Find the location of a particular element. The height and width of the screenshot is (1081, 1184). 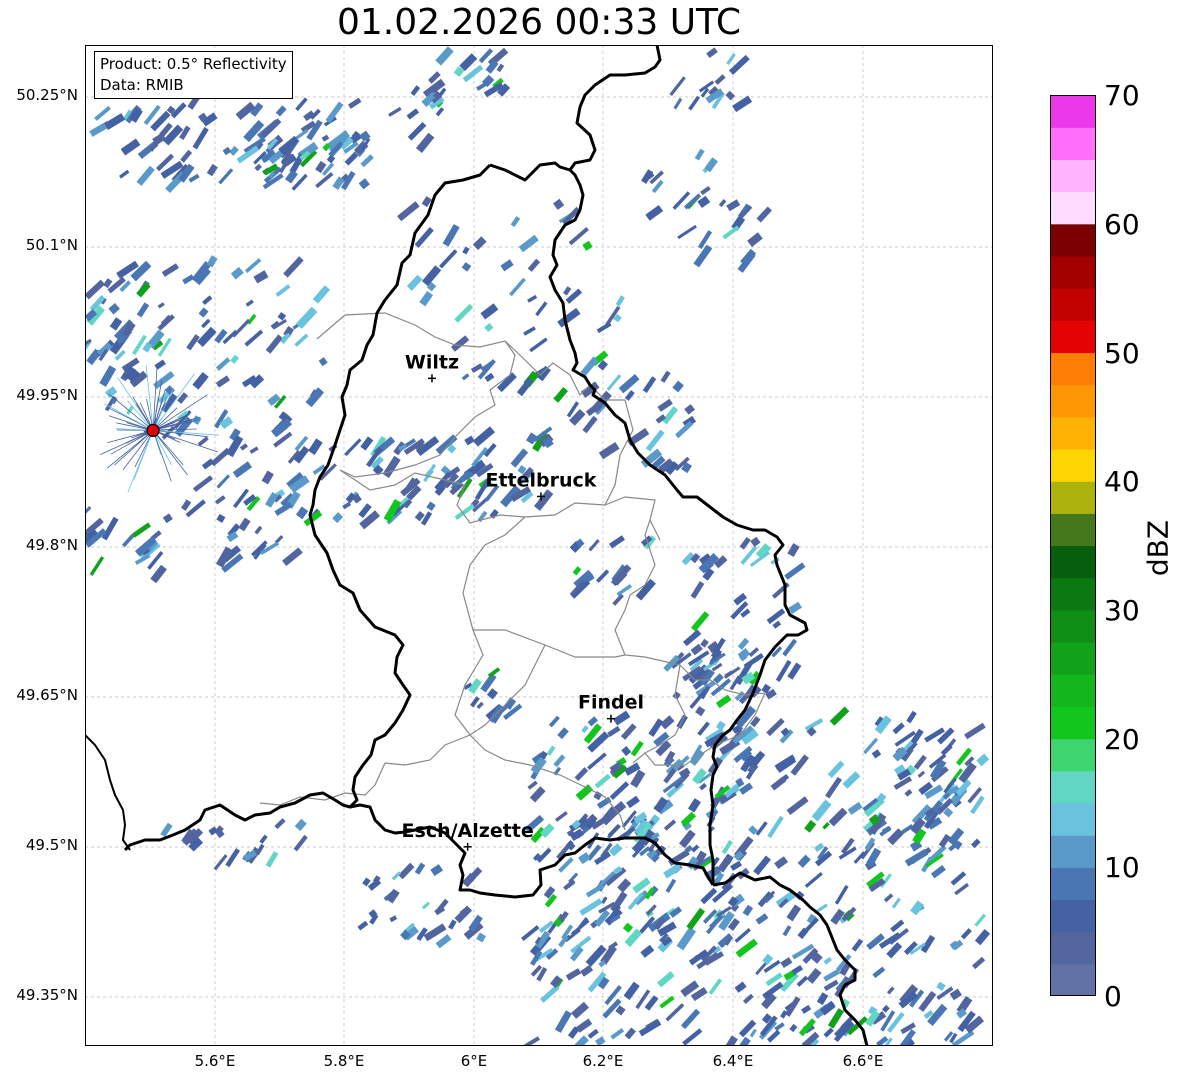

colorbar-tick-40: 40 is located at coordinates (1122, 481).